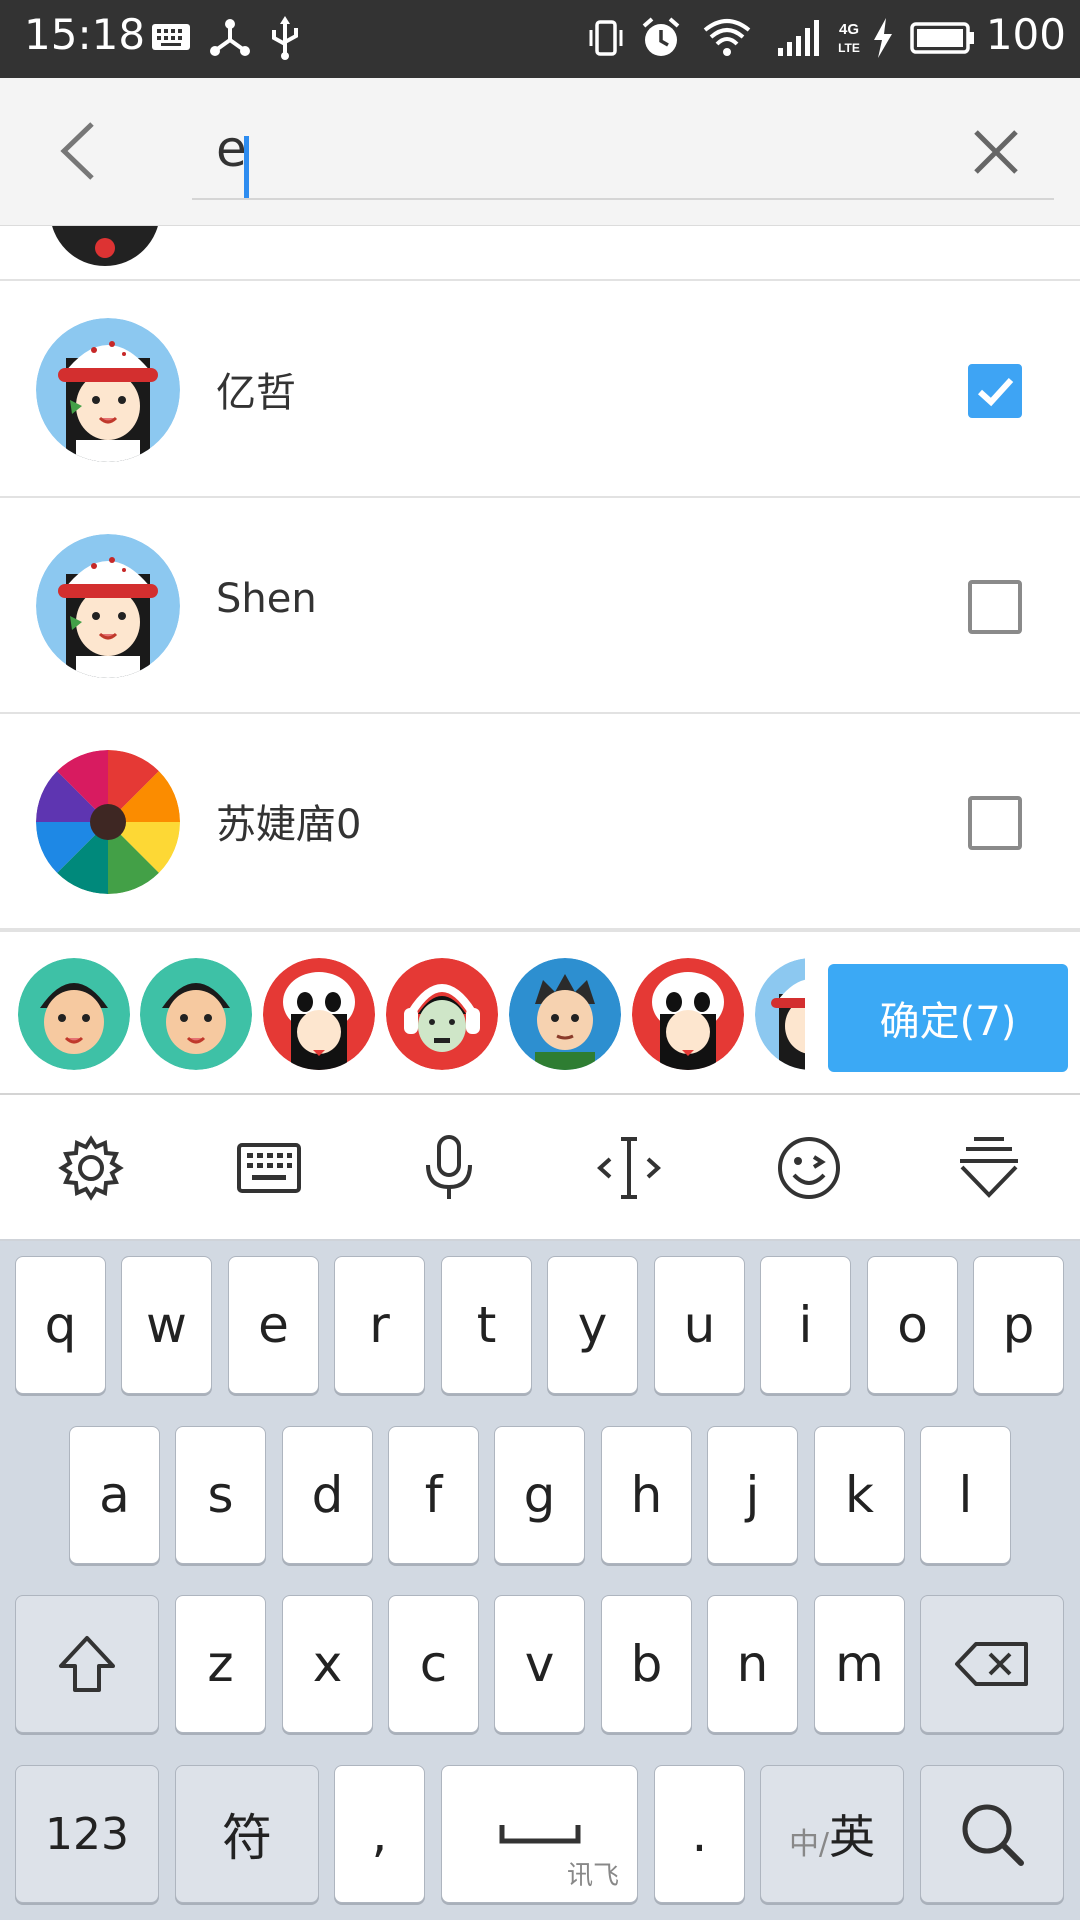  I want to click on key-h: h, so click(646, 1495).